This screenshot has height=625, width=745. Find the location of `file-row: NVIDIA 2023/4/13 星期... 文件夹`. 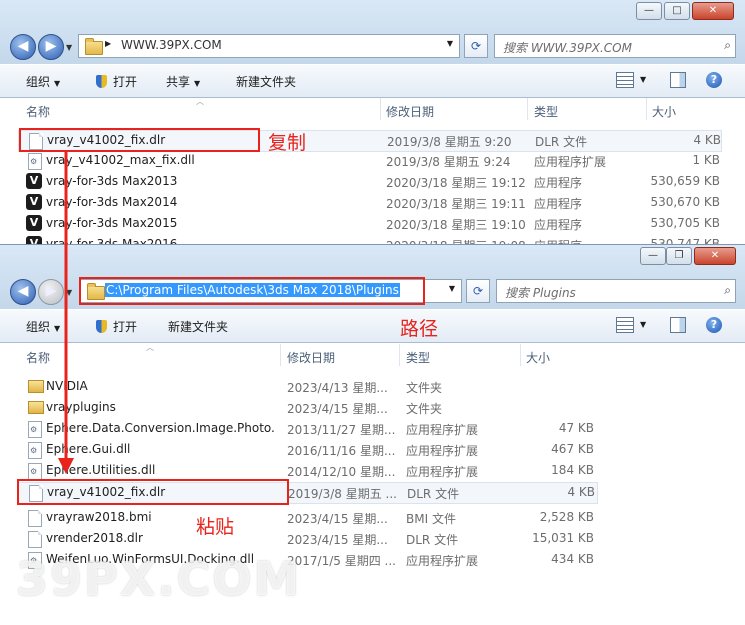

file-row: NVIDIA 2023/4/13 星期... 文件夹 is located at coordinates (308, 387).